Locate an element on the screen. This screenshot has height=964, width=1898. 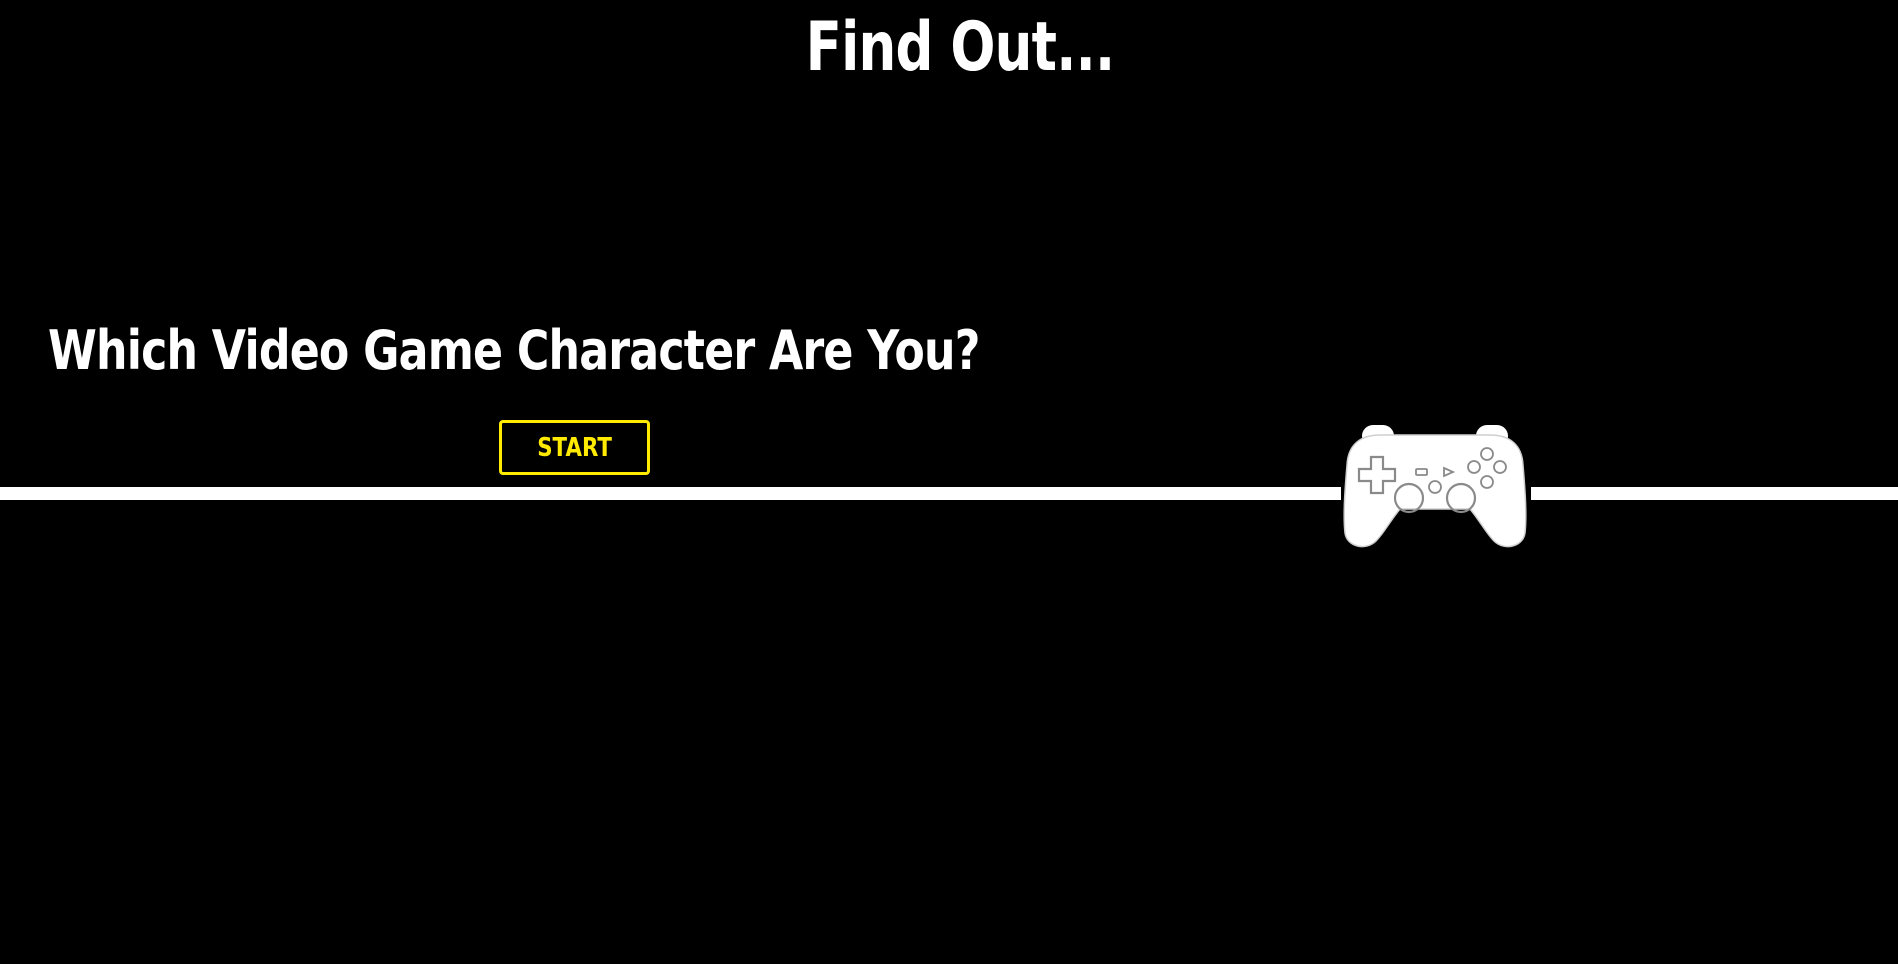
divider-line-left is located at coordinates (670, 493).